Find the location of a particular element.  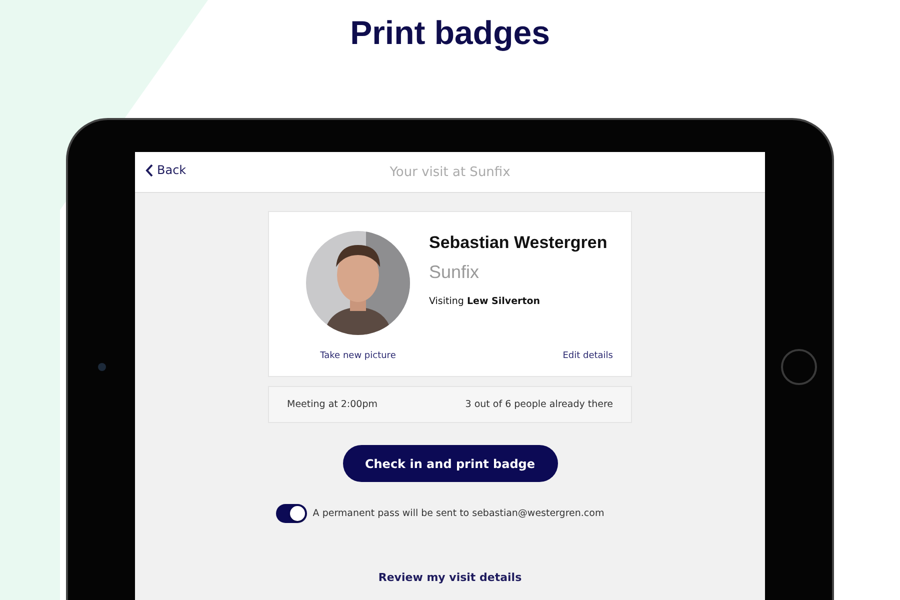

pass-toggle is located at coordinates (291, 513).